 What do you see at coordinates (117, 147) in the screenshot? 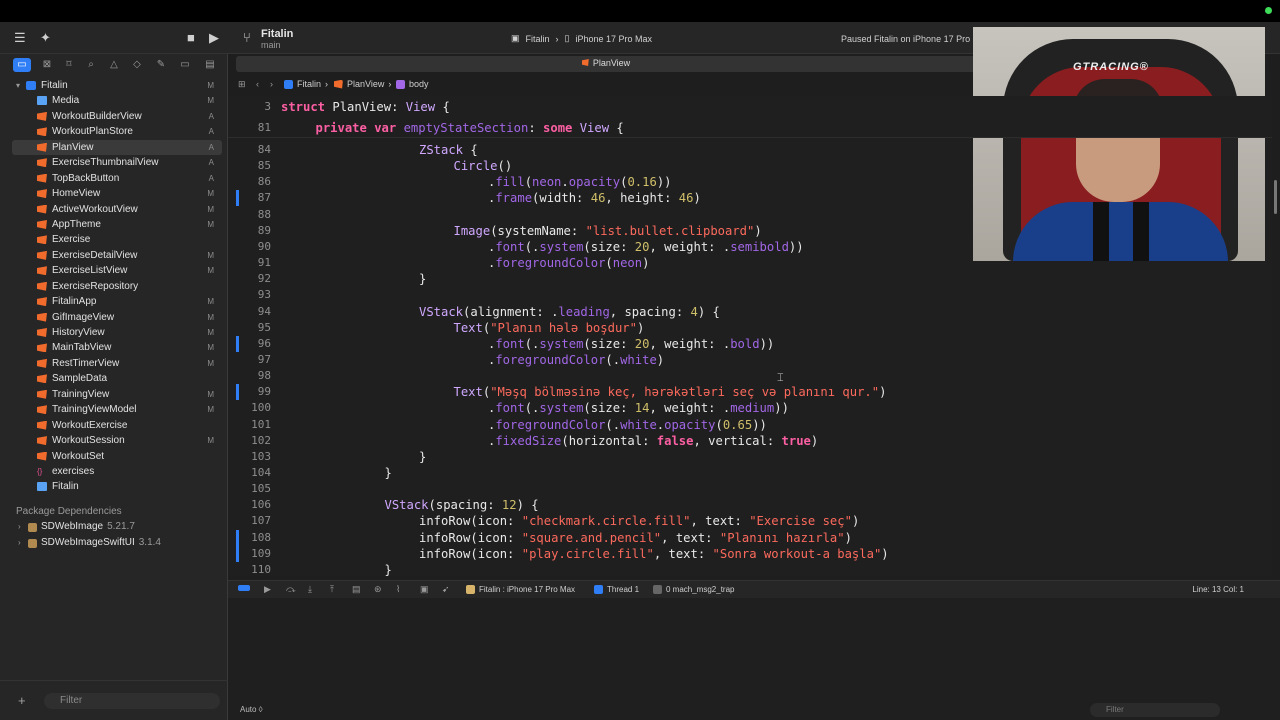
I see `sidebar-item-planview: PlanView A` at bounding box center [117, 147].